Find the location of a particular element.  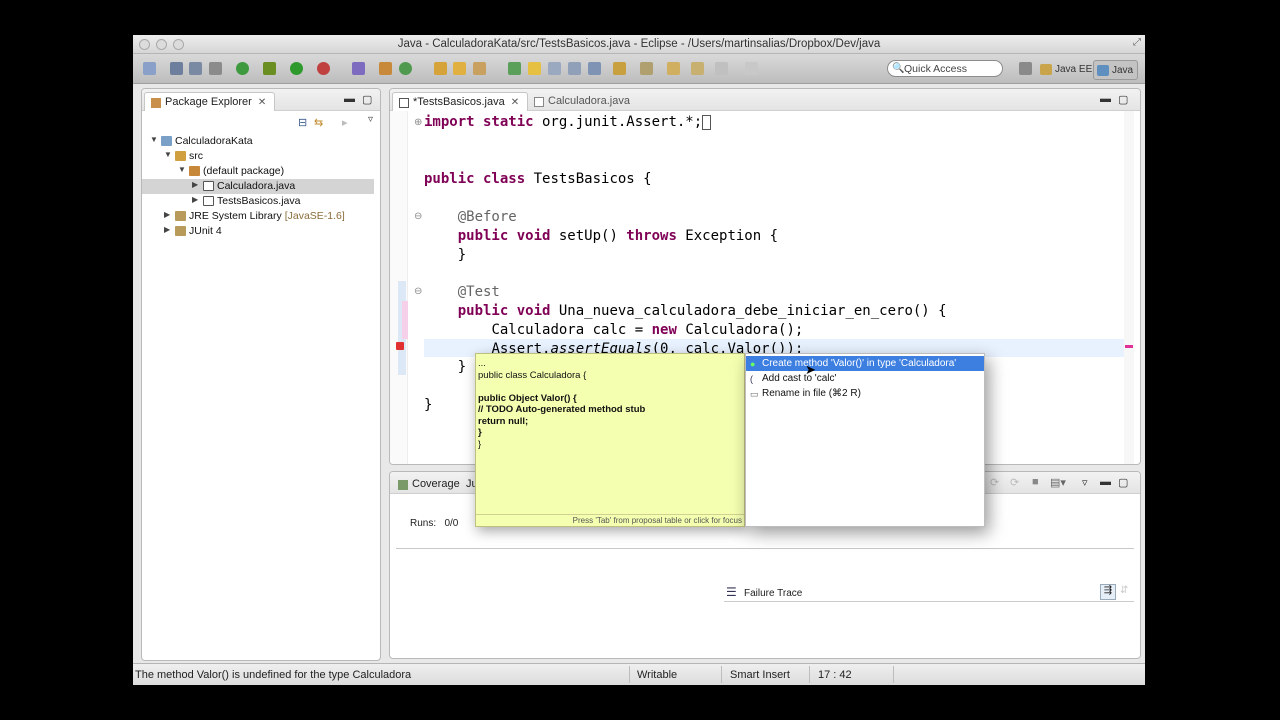

status-insert-mode: Smart Insert is located at coordinates (760, 675).